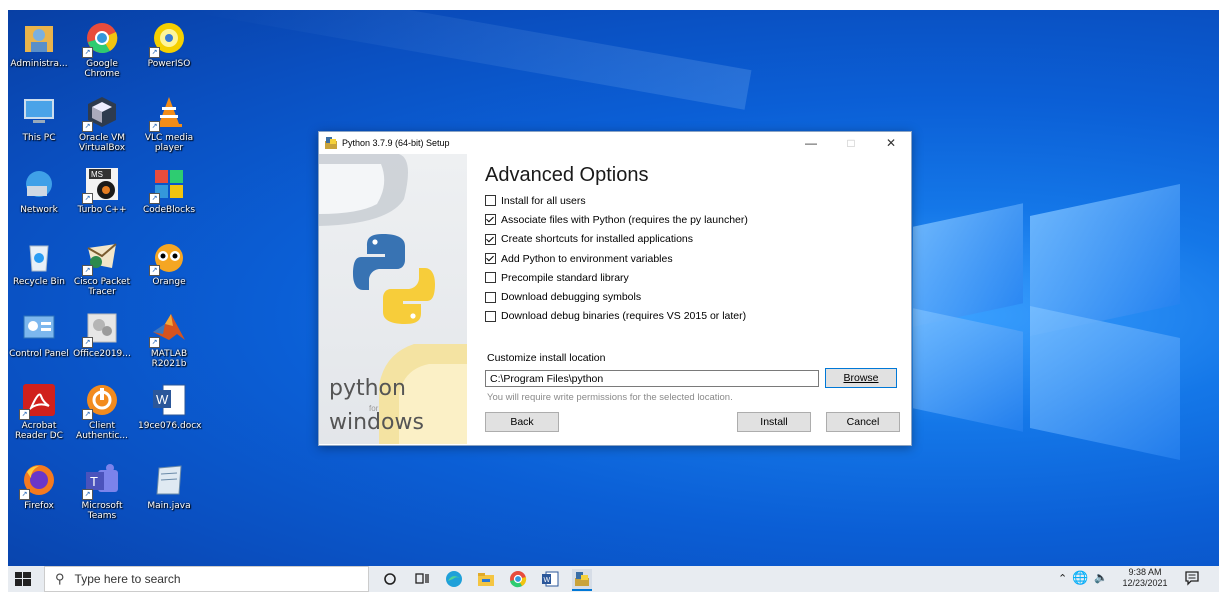 The image size is (1219, 594). What do you see at coordinates (861, 378) in the screenshot?
I see `browse-button: Browse` at bounding box center [861, 378].